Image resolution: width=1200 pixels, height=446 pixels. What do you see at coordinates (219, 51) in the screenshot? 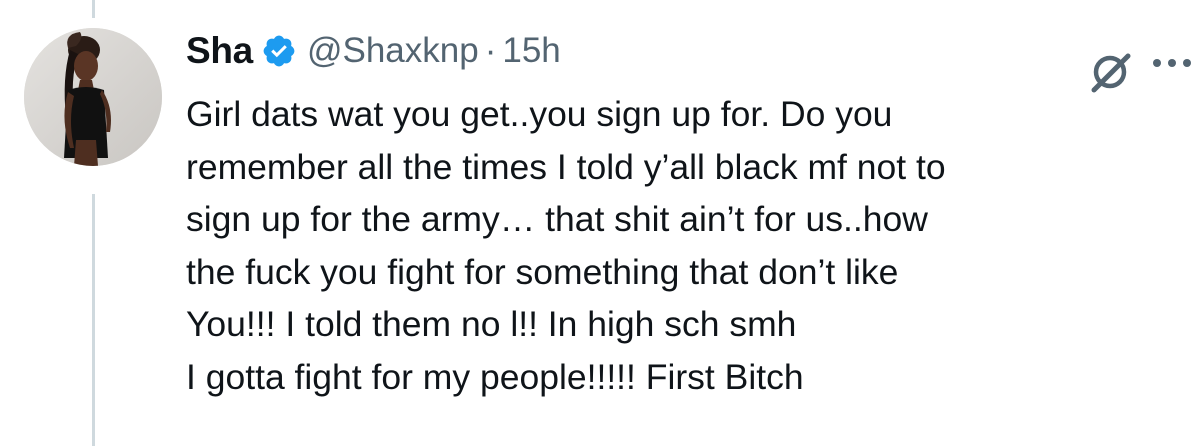
I see `display-name: Sha` at bounding box center [219, 51].